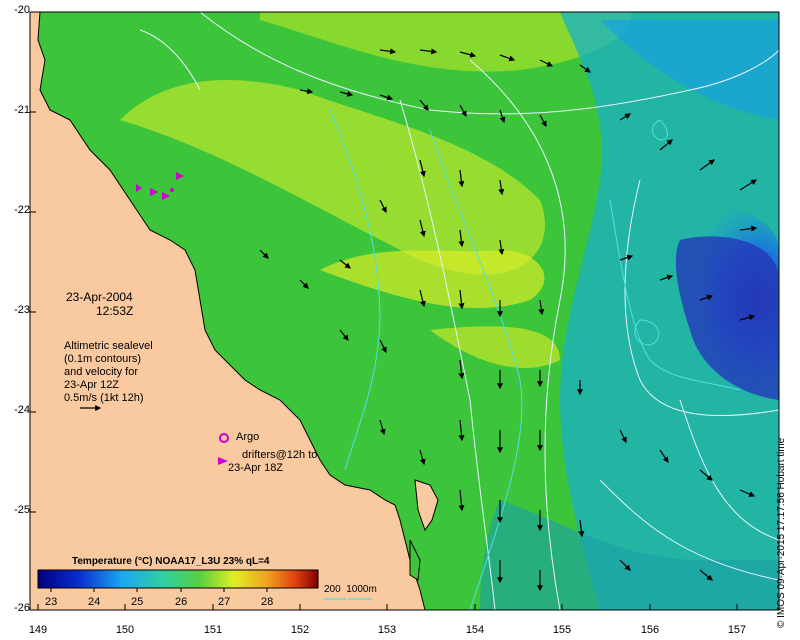 The height and width of the screenshot is (640, 800). What do you see at coordinates (137, 602) in the screenshot?
I see `colorbar-tick: 25` at bounding box center [137, 602].